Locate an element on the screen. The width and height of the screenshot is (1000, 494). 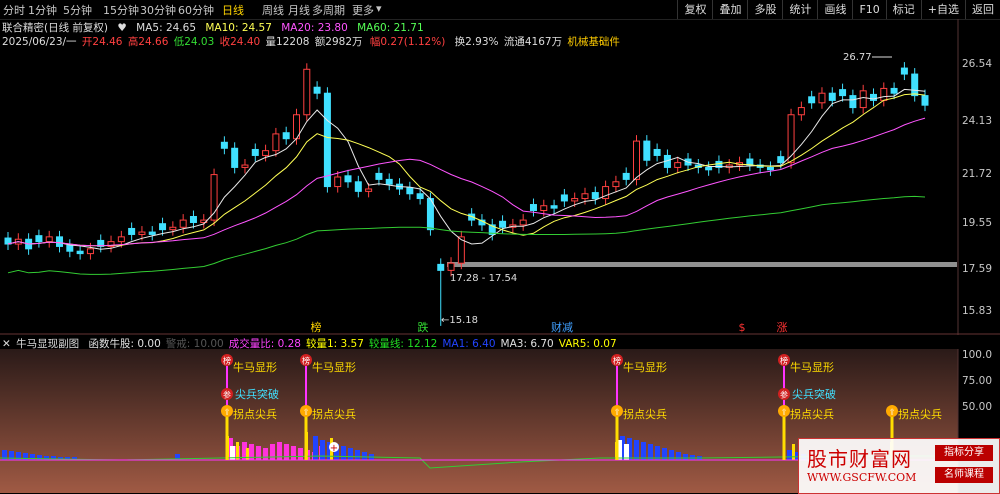
price-axis: 26.54 24.13 21.72 19.55 17.59 15.83 is located at coordinates (979, 177).